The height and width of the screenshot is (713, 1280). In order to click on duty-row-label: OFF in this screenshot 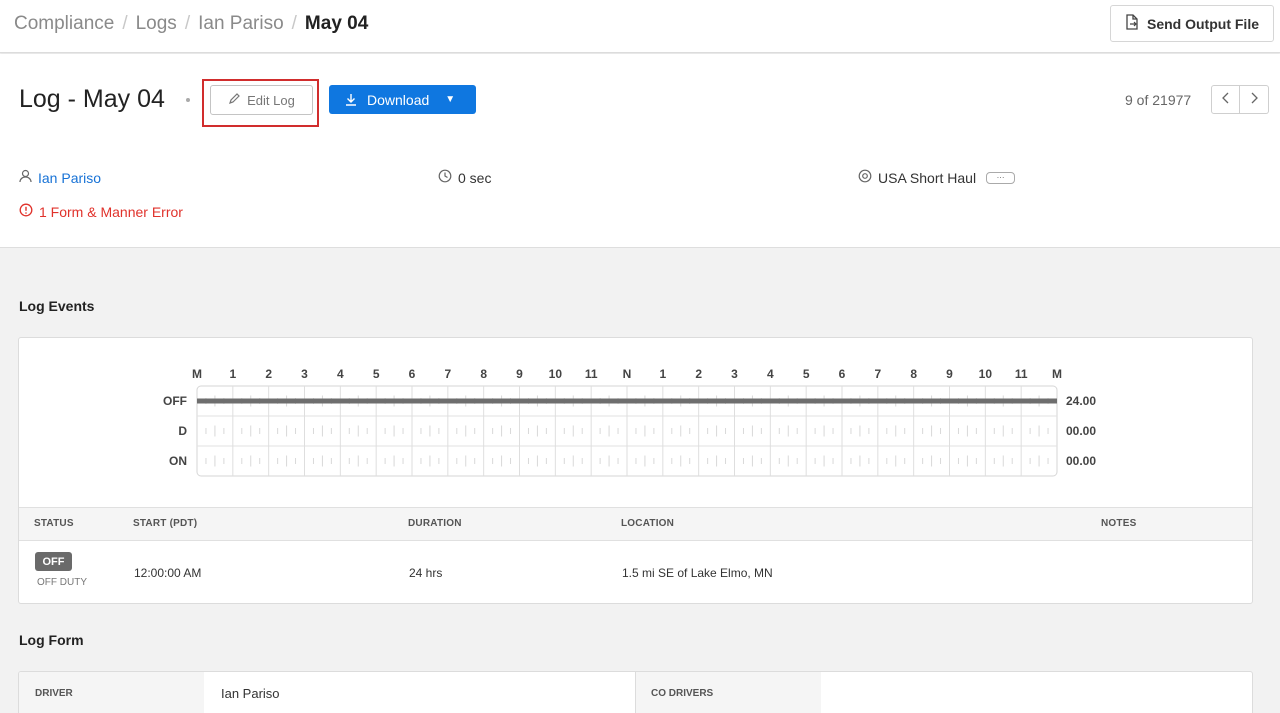, I will do `click(175, 401)`.